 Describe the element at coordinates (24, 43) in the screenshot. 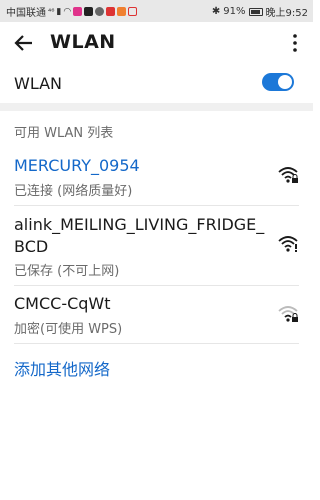

I see `back-arrow-icon` at that location.